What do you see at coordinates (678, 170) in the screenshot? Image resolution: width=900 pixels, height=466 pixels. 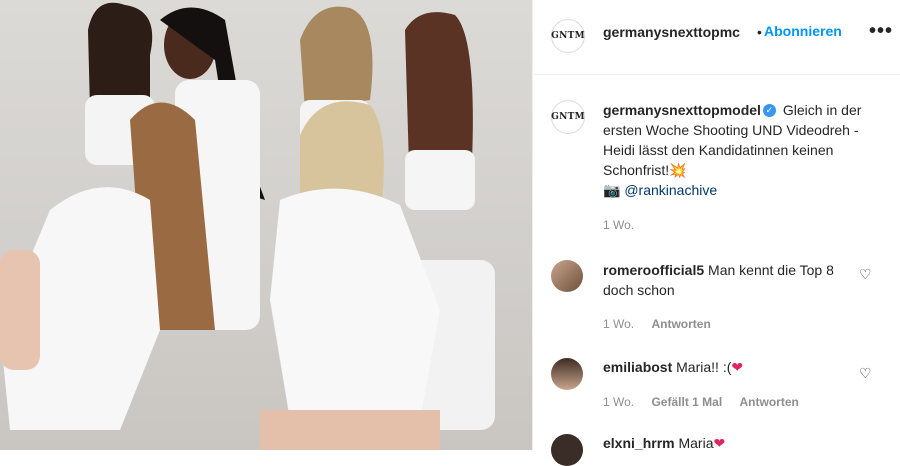 I see `explosion-emoji: 💥` at bounding box center [678, 170].